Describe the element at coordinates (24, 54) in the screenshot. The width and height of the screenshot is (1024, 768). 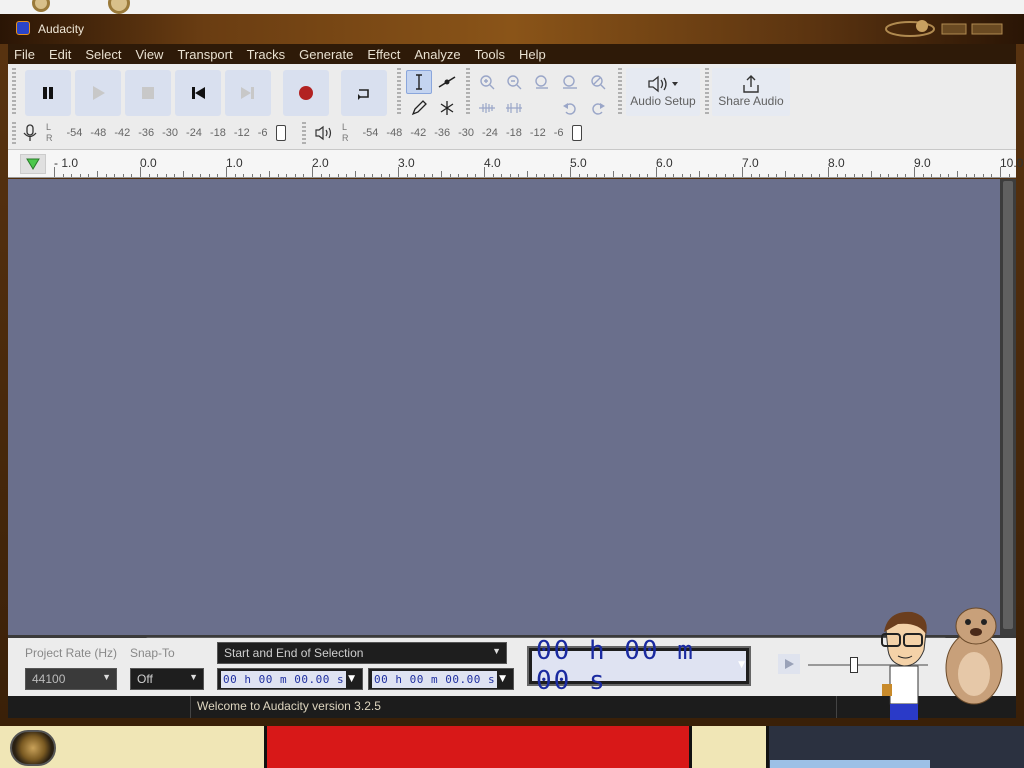
I see `menu-file: File` at that location.